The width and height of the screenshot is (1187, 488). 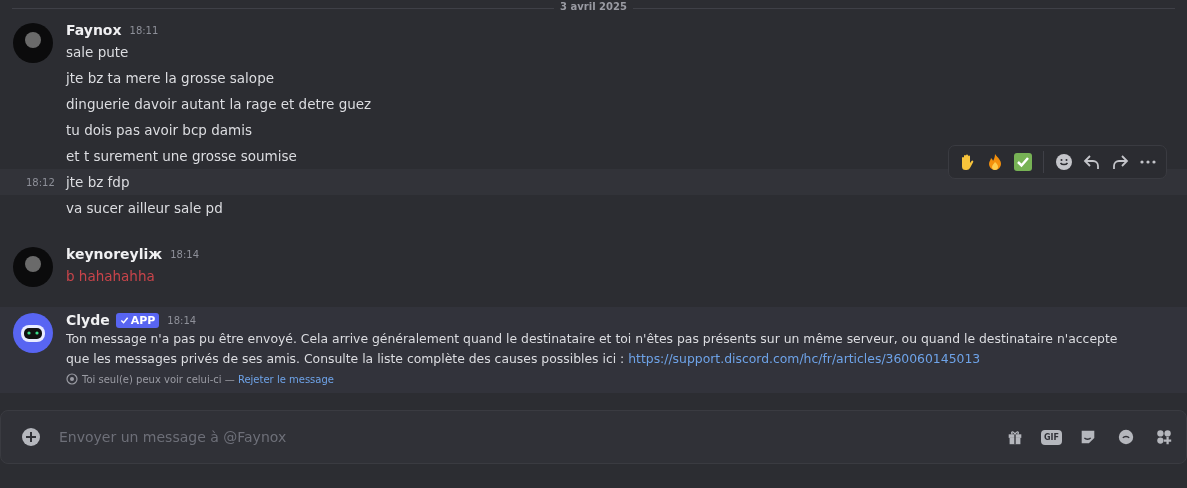 What do you see at coordinates (144, 30) in the screenshot?
I see `timestamp: 18:11` at bounding box center [144, 30].